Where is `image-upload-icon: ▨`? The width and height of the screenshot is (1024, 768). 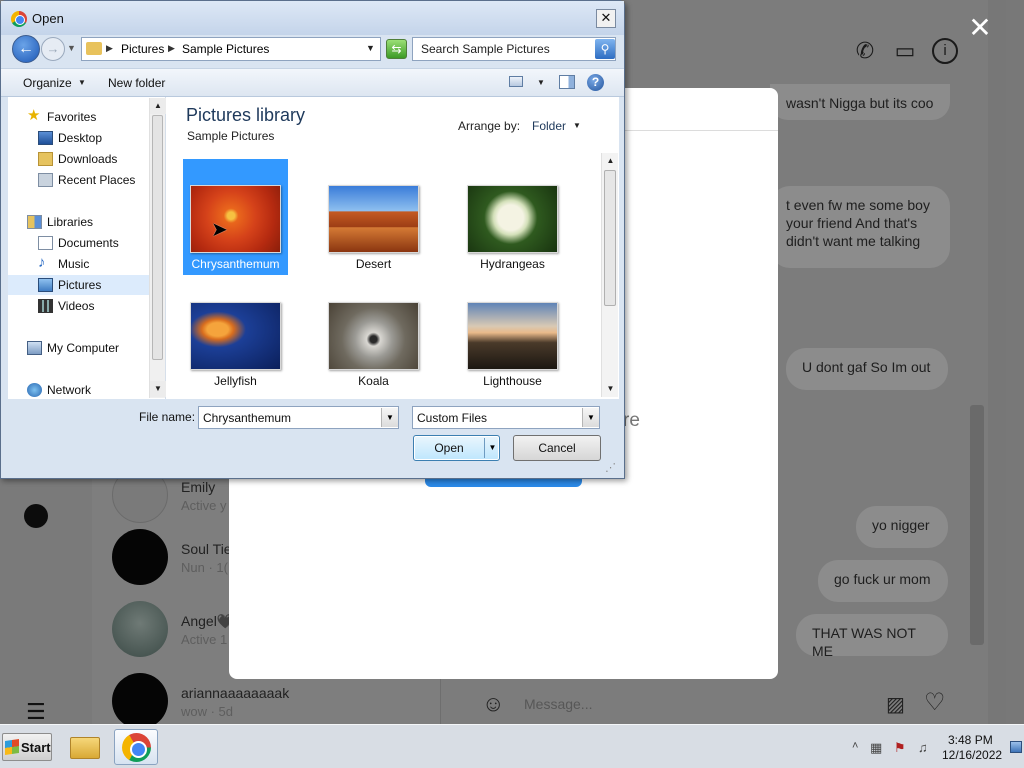
image-upload-icon: ▨ is located at coordinates (895, 704).